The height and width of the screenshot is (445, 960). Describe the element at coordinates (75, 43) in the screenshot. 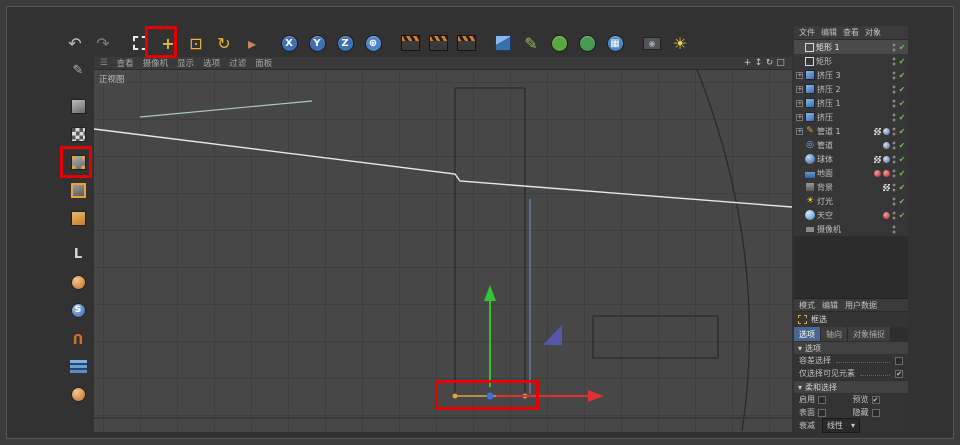

I see `undo-icon: ↶` at that location.